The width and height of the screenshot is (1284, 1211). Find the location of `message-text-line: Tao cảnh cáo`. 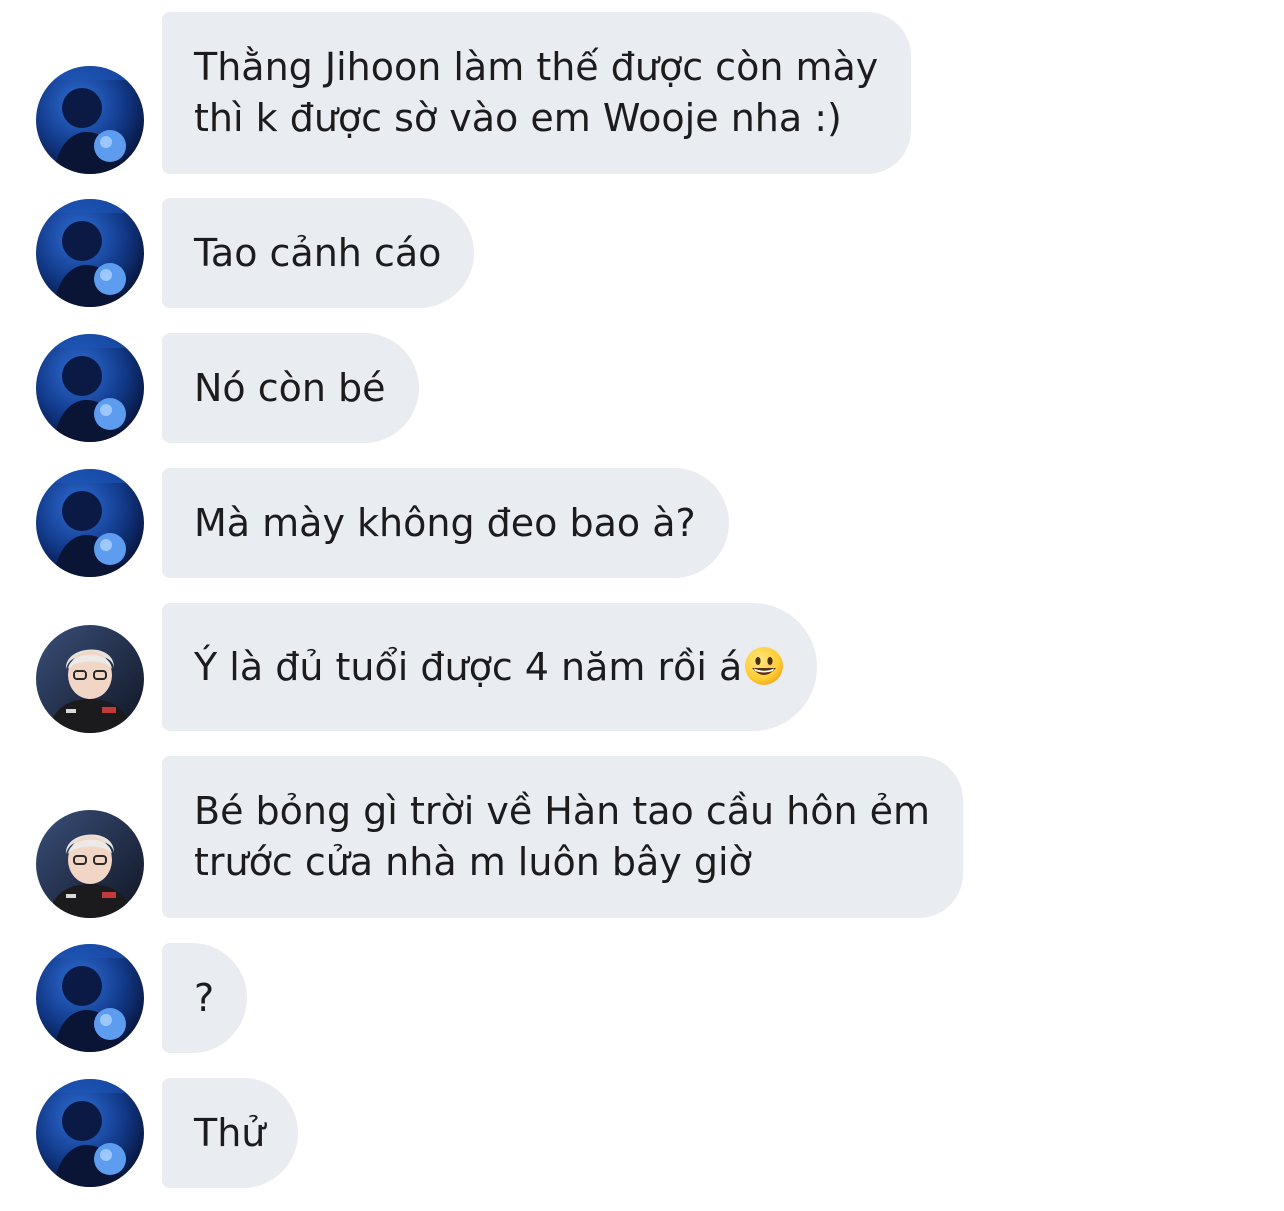

message-text-line: Tao cảnh cáo is located at coordinates (318, 252).